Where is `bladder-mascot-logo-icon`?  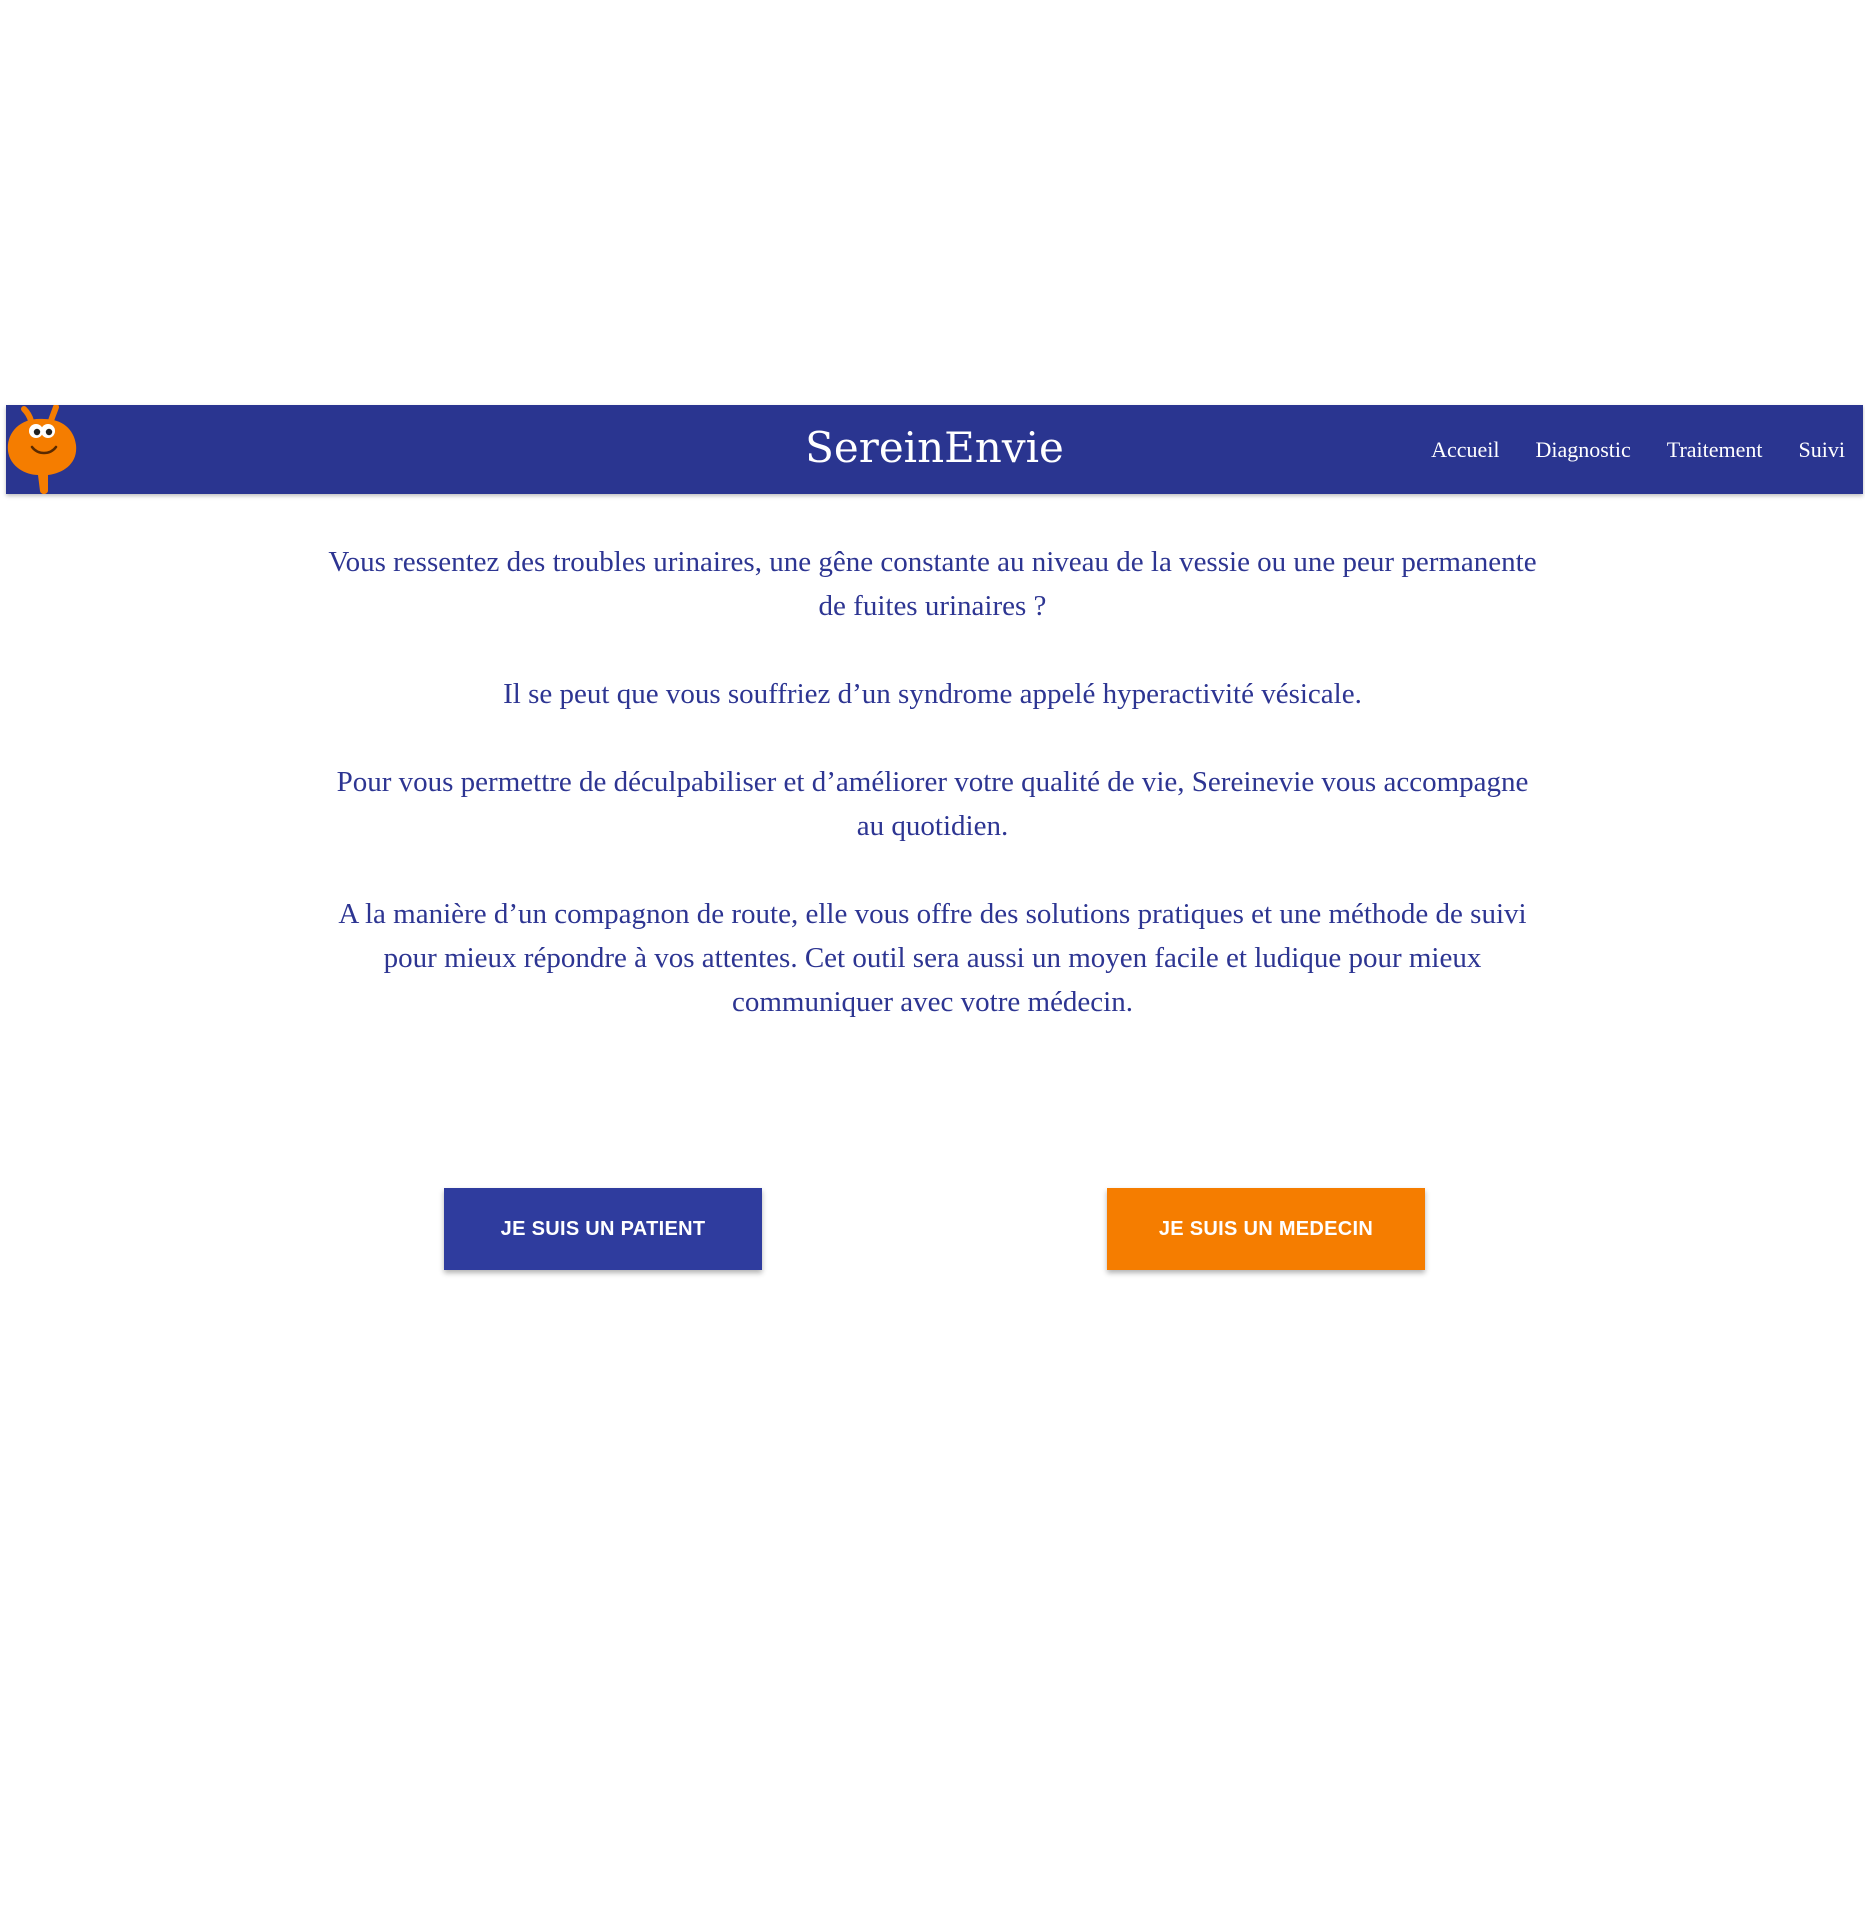 bladder-mascot-logo-icon is located at coordinates (44, 449).